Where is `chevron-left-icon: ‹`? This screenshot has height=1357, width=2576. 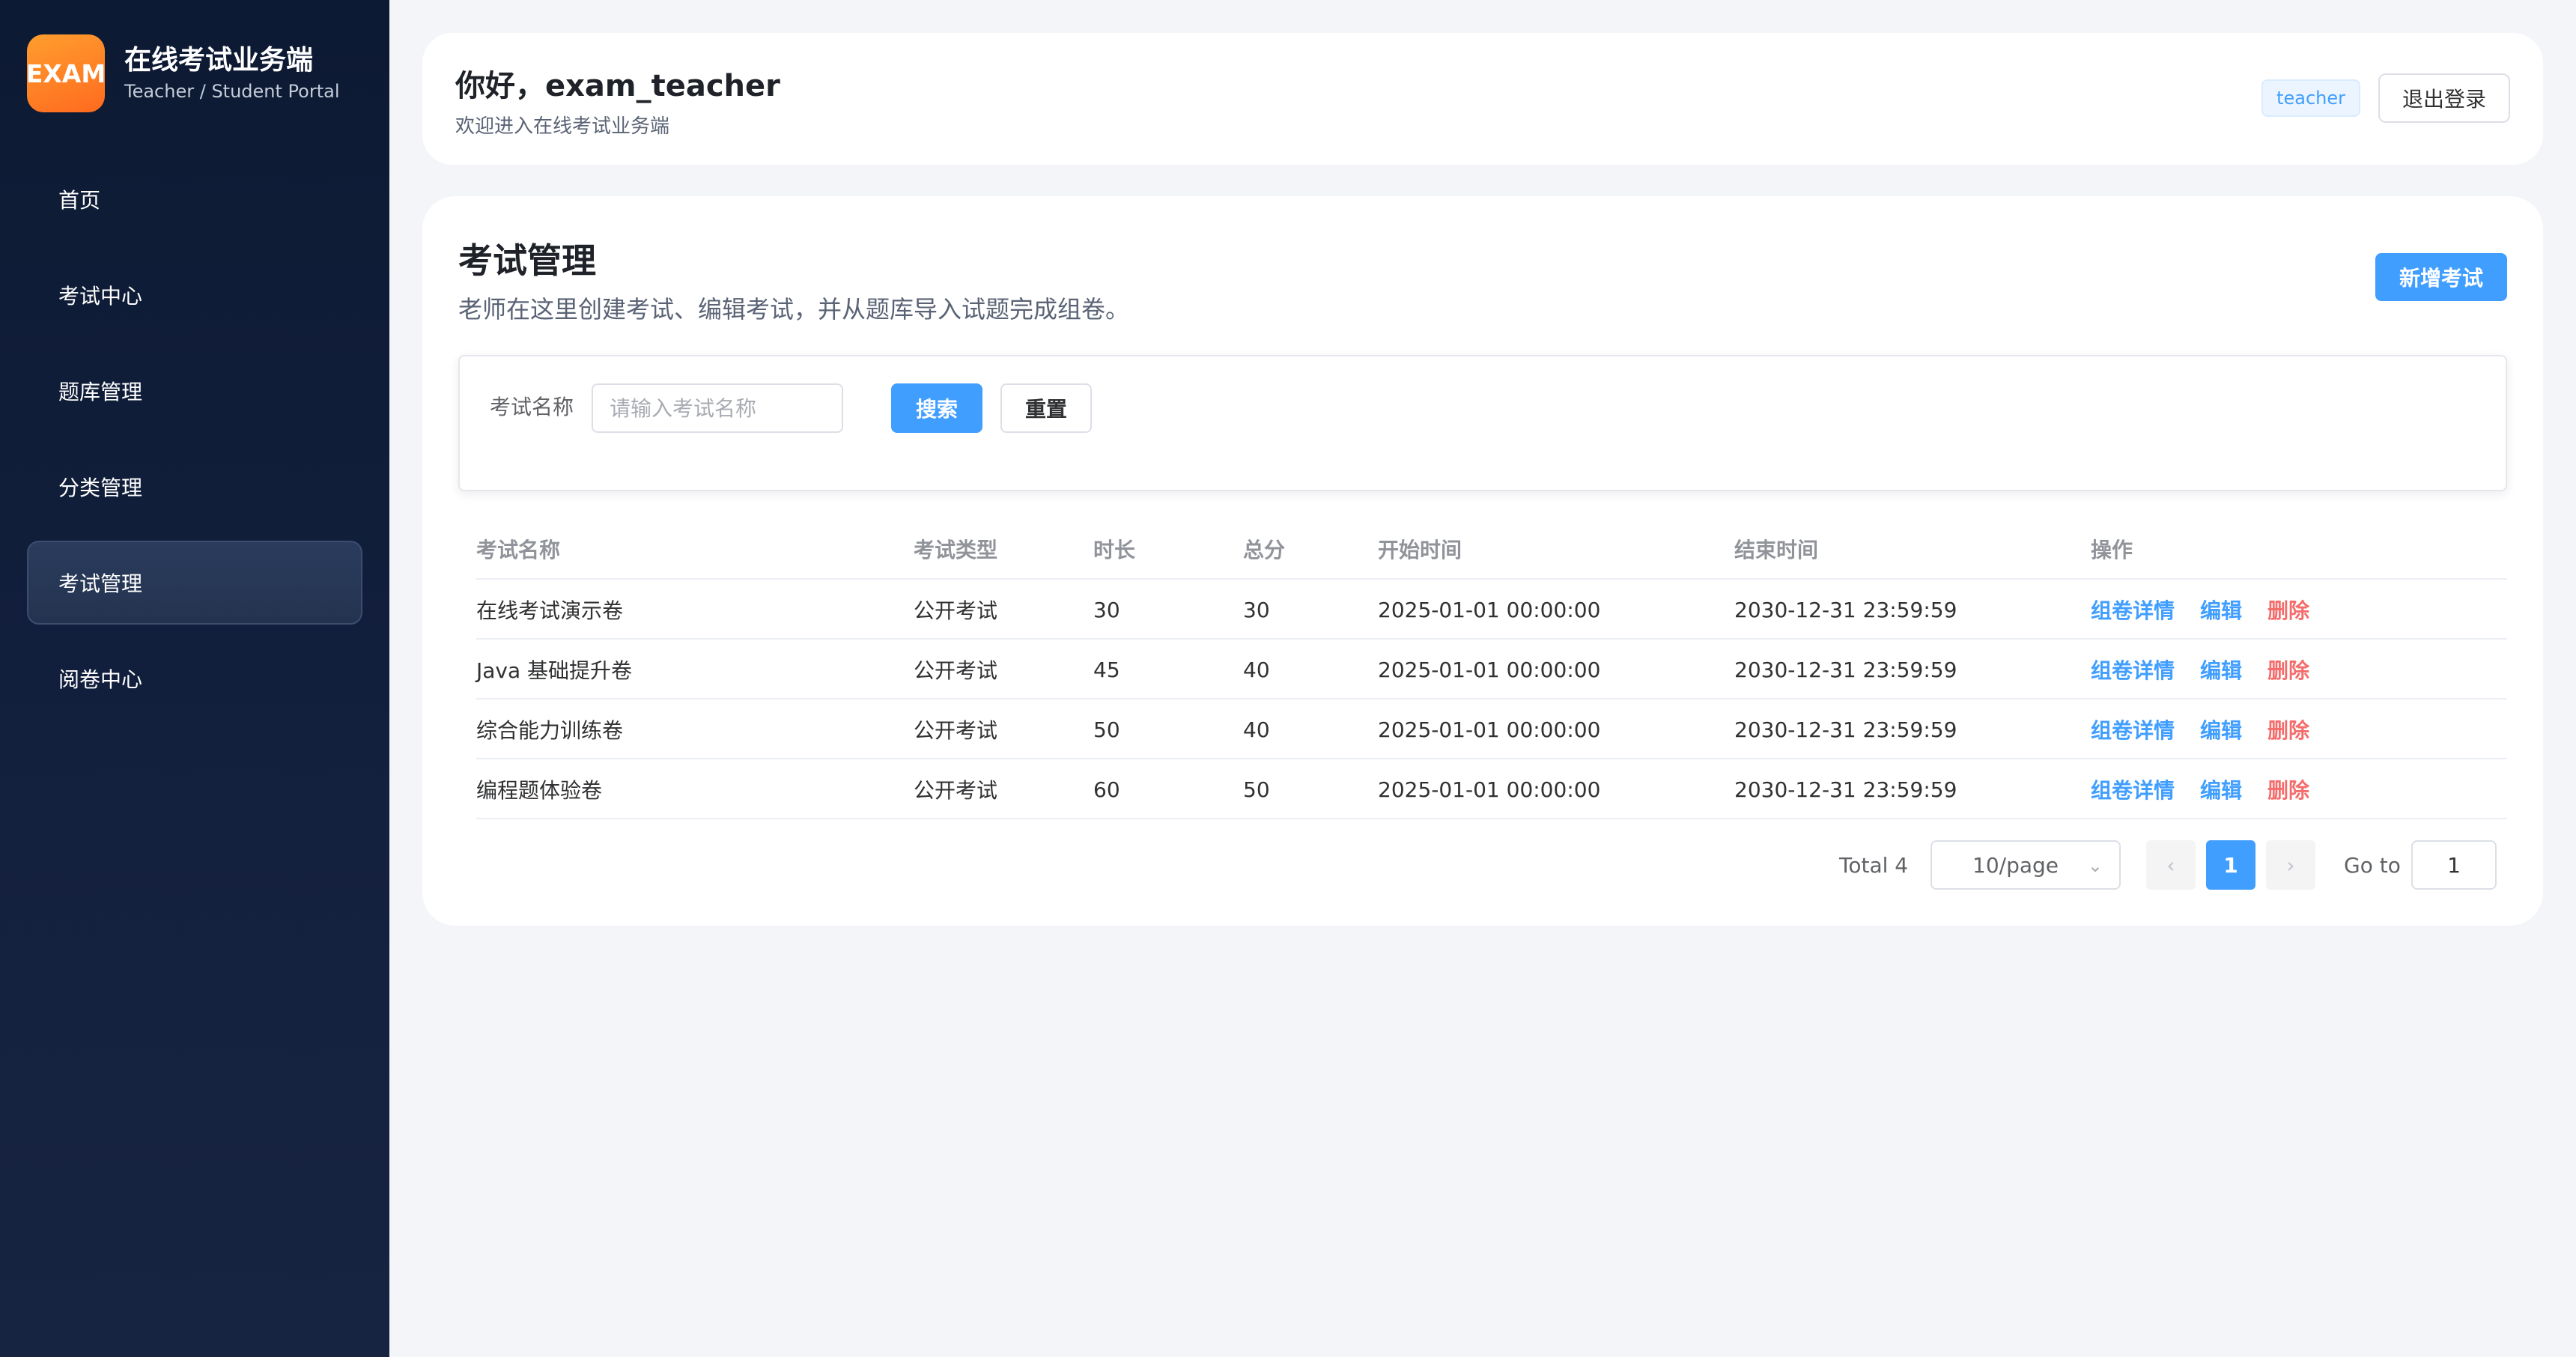
chevron-left-icon: ‹ is located at coordinates (2170, 865).